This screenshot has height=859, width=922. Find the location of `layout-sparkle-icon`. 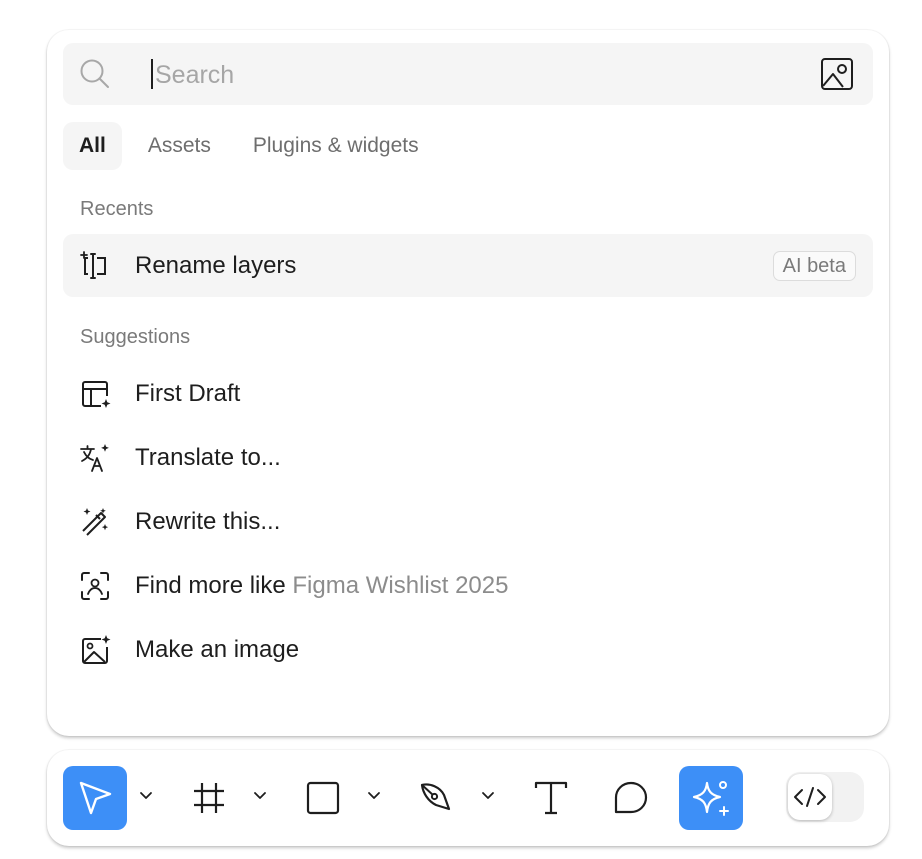

layout-sparkle-icon is located at coordinates (96, 394).